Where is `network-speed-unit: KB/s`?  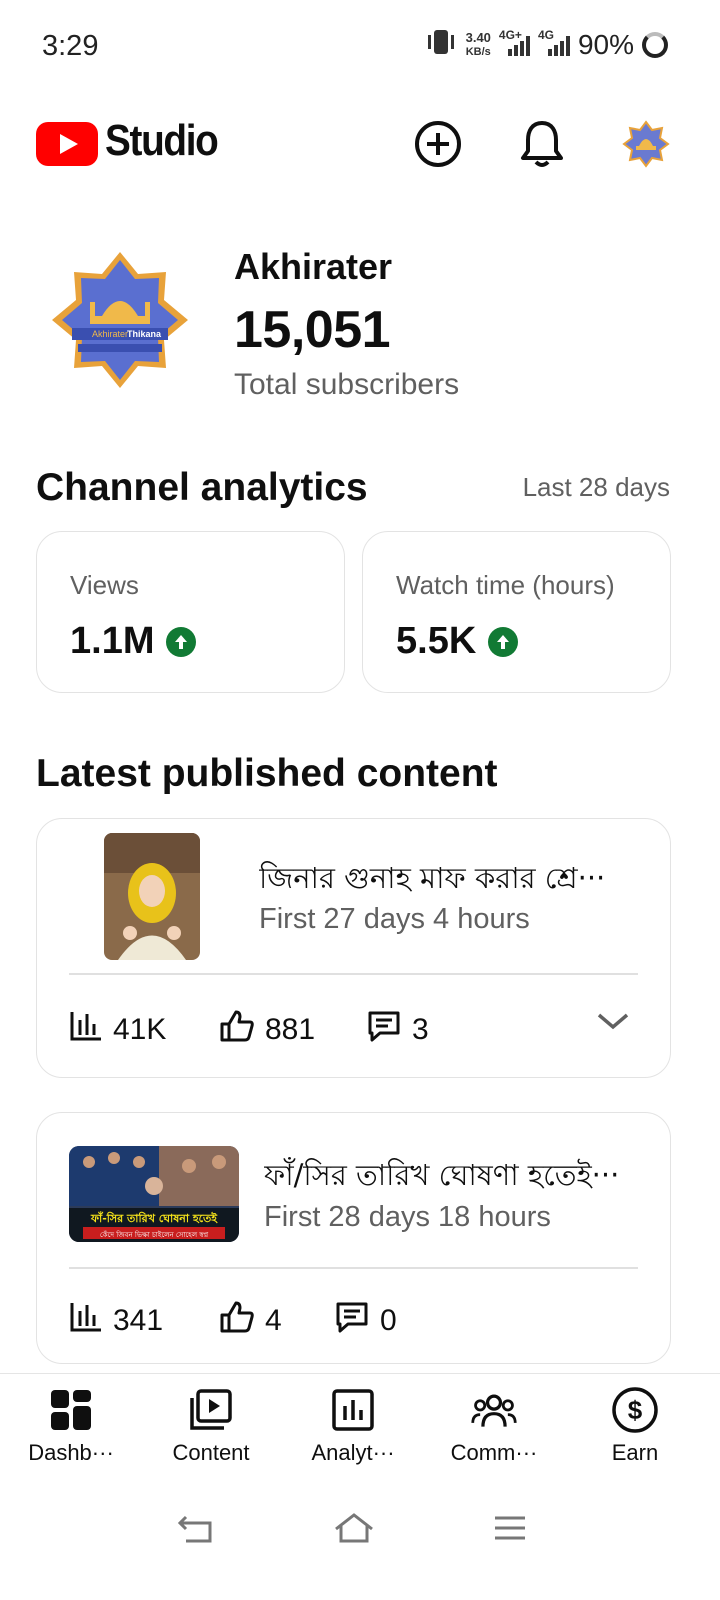
network-speed-unit: KB/s is located at coordinates (478, 51).